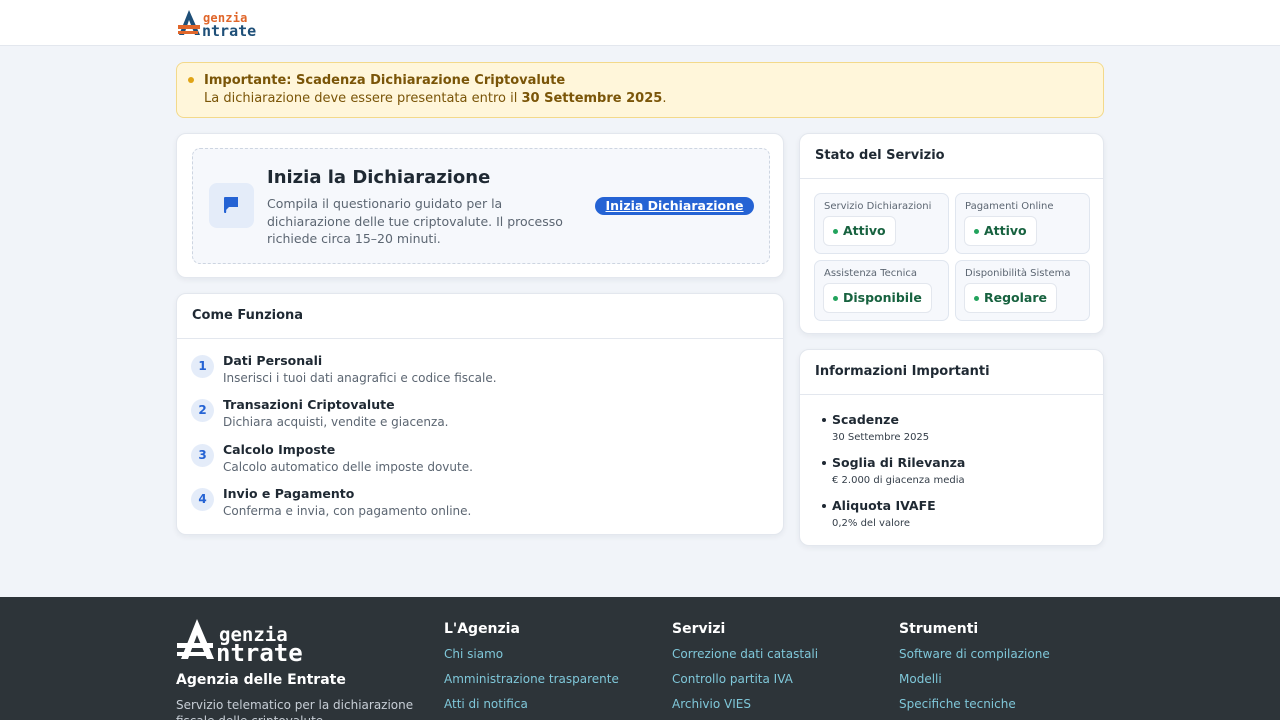 Image resolution: width=1280 pixels, height=720 pixels. What do you see at coordinates (898, 480) in the screenshot?
I see `info-text: € 2.000 di giacenza media` at bounding box center [898, 480].